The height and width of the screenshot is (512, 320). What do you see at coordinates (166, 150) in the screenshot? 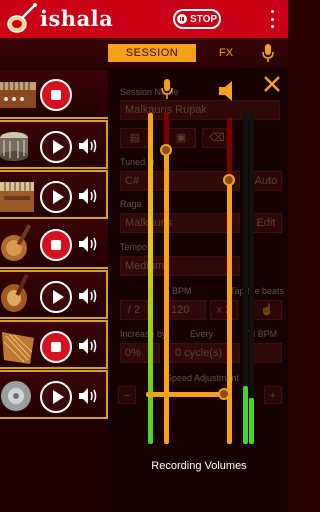
I see `mic-volume-knob` at bounding box center [166, 150].